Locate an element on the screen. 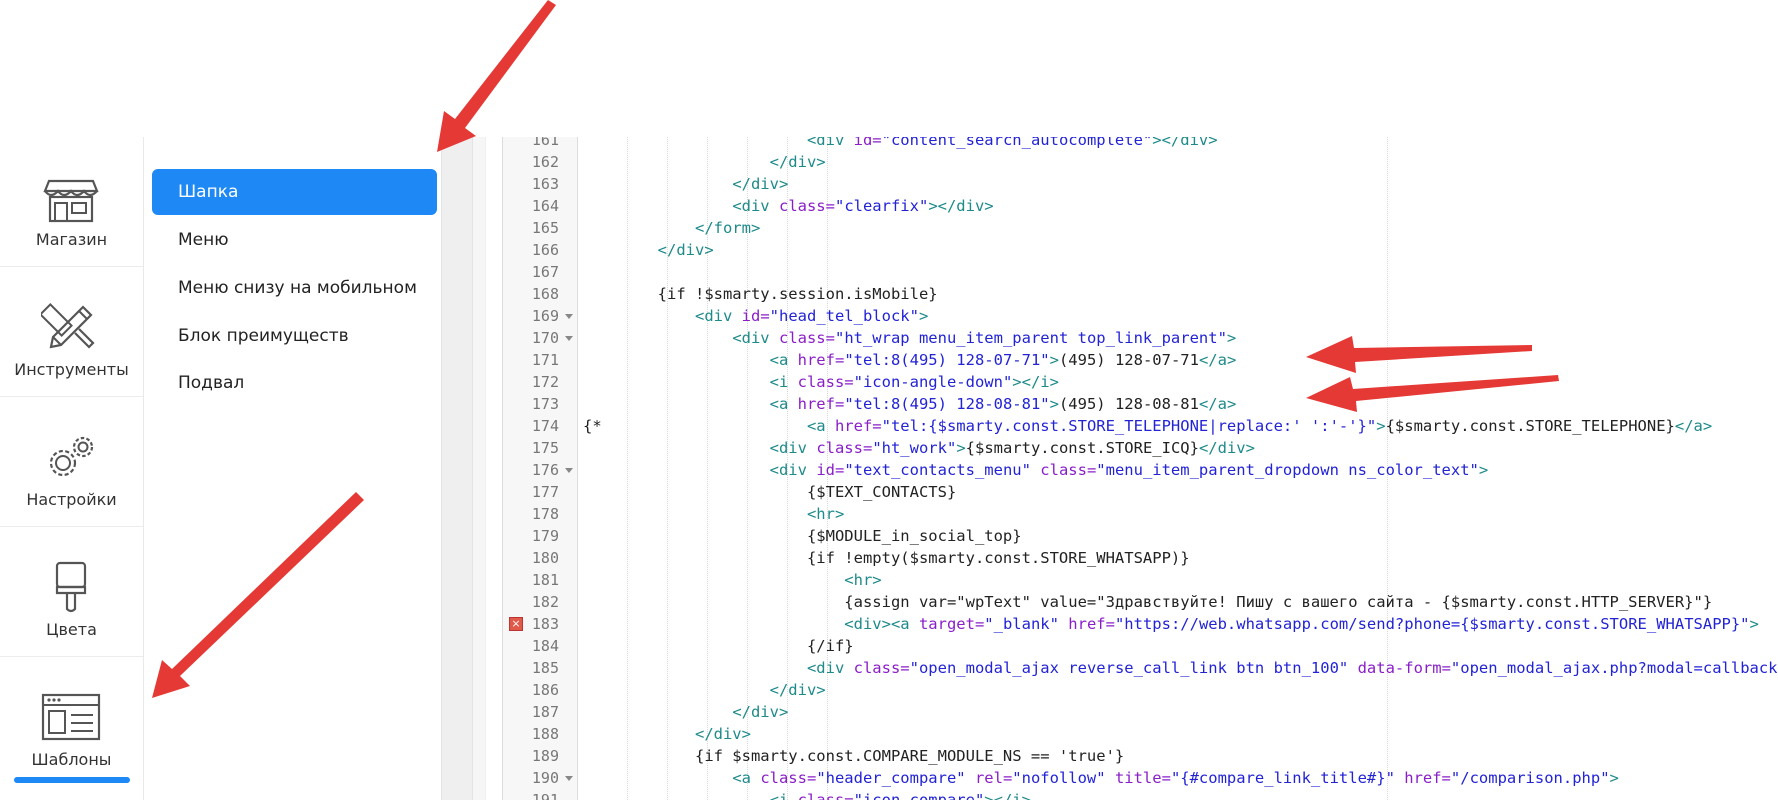  code-line: {if !$smarty.session.isMobile} is located at coordinates (760, 294).